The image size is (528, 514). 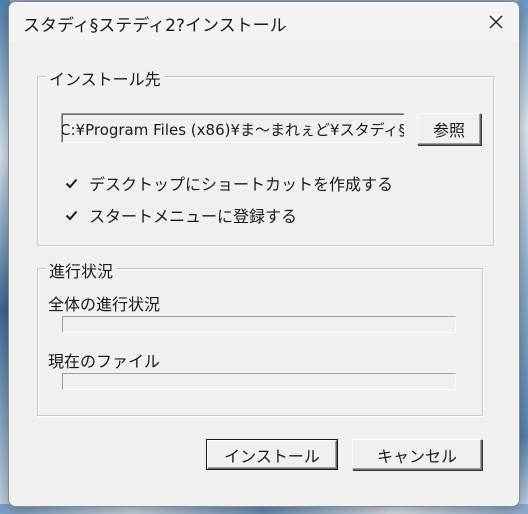 I want to click on overall-progress-label: 全体の進行状況, so click(x=104, y=304).